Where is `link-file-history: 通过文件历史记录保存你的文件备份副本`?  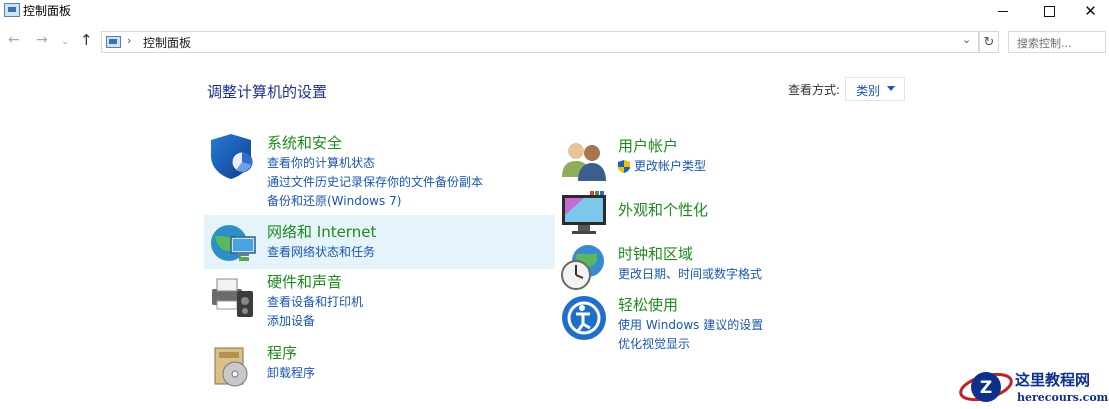
link-file-history: 通过文件历史记录保存你的文件备份副本 is located at coordinates (375, 182).